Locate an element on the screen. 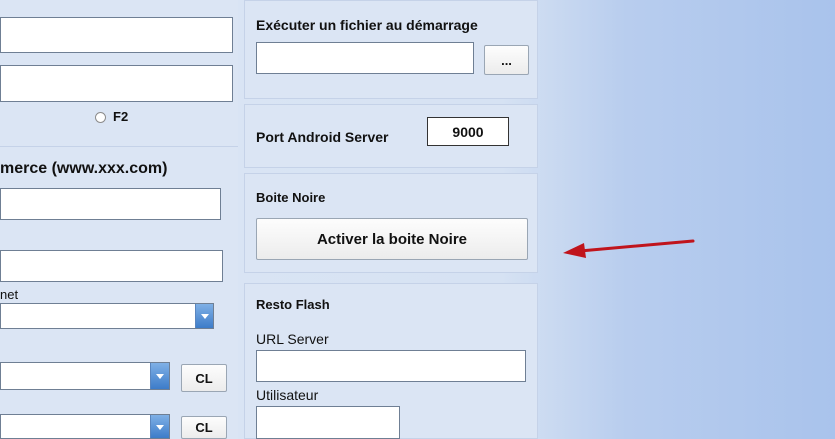 Image resolution: width=835 pixels, height=439 pixels. f2-label: F2 is located at coordinates (121, 116).